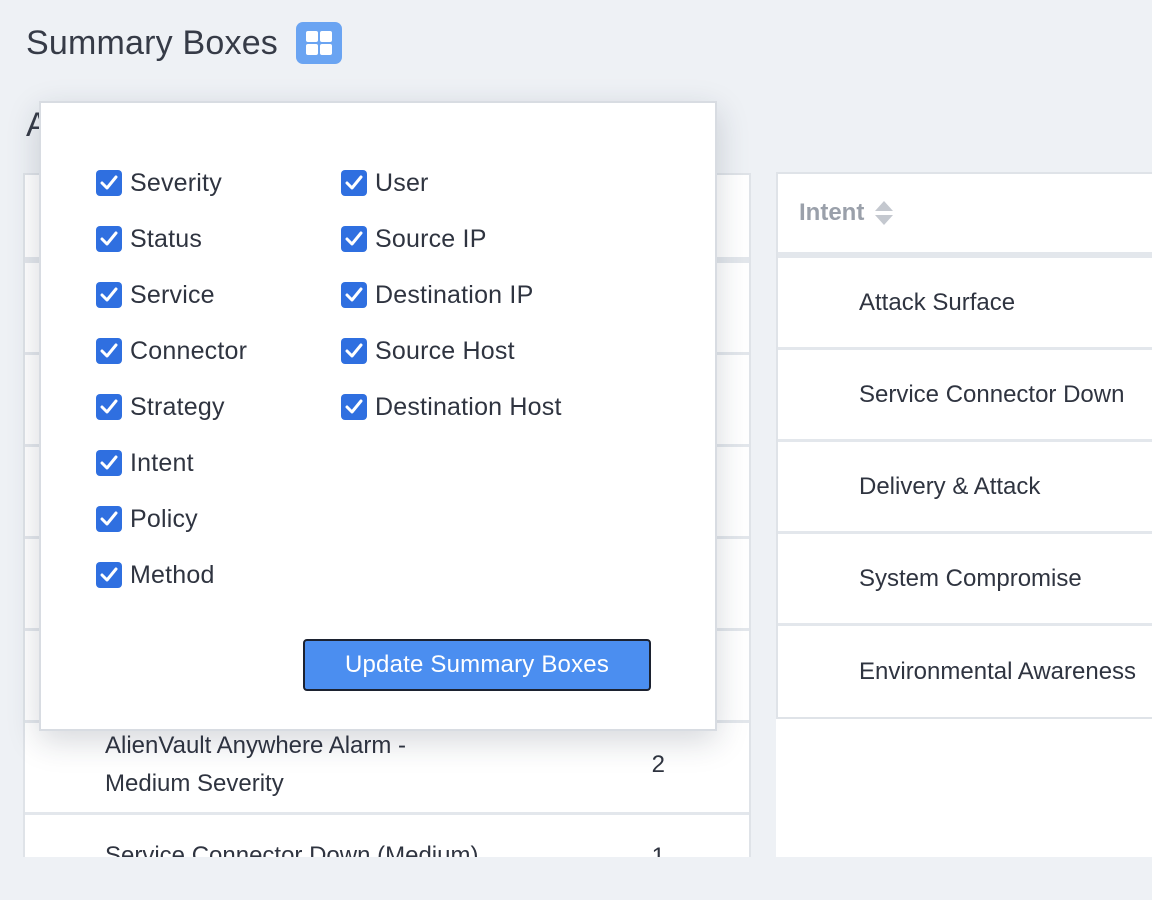 This screenshot has height=900, width=1152. I want to click on page-header: Summary Boxes, so click(184, 43).